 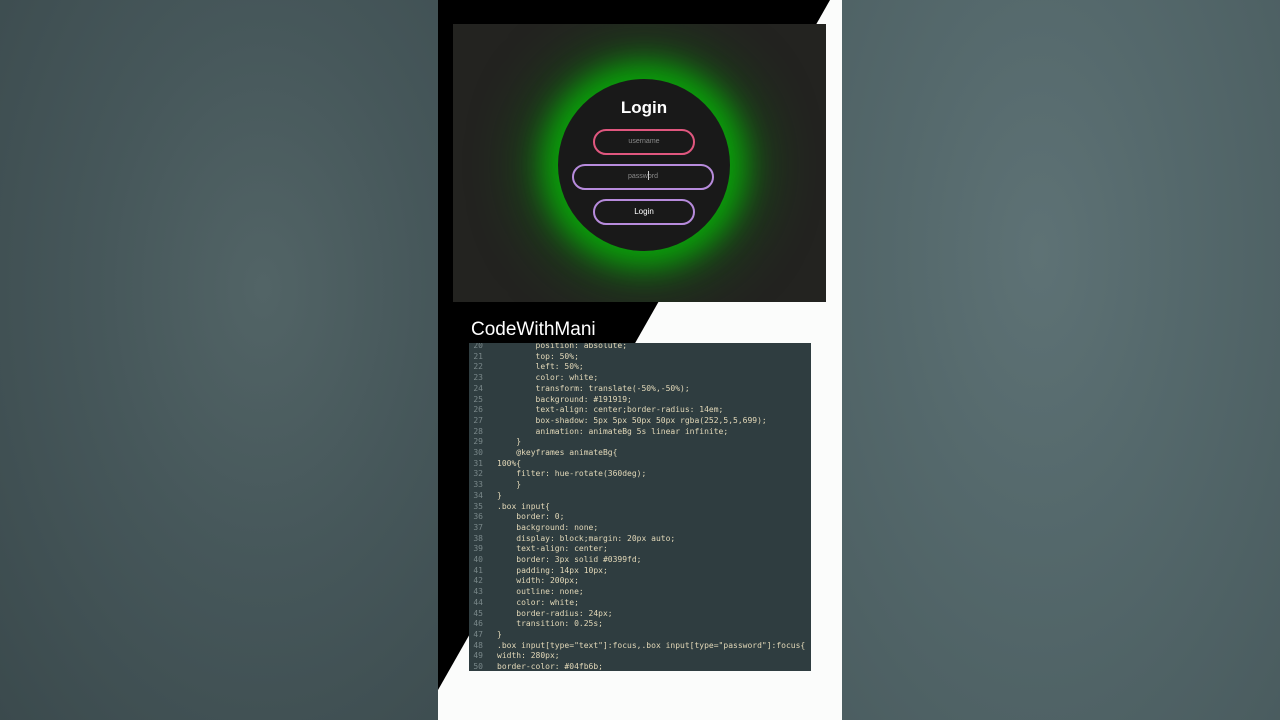 What do you see at coordinates (555, 613) in the screenshot?
I see `code-text: border-radius: 24px;` at bounding box center [555, 613].